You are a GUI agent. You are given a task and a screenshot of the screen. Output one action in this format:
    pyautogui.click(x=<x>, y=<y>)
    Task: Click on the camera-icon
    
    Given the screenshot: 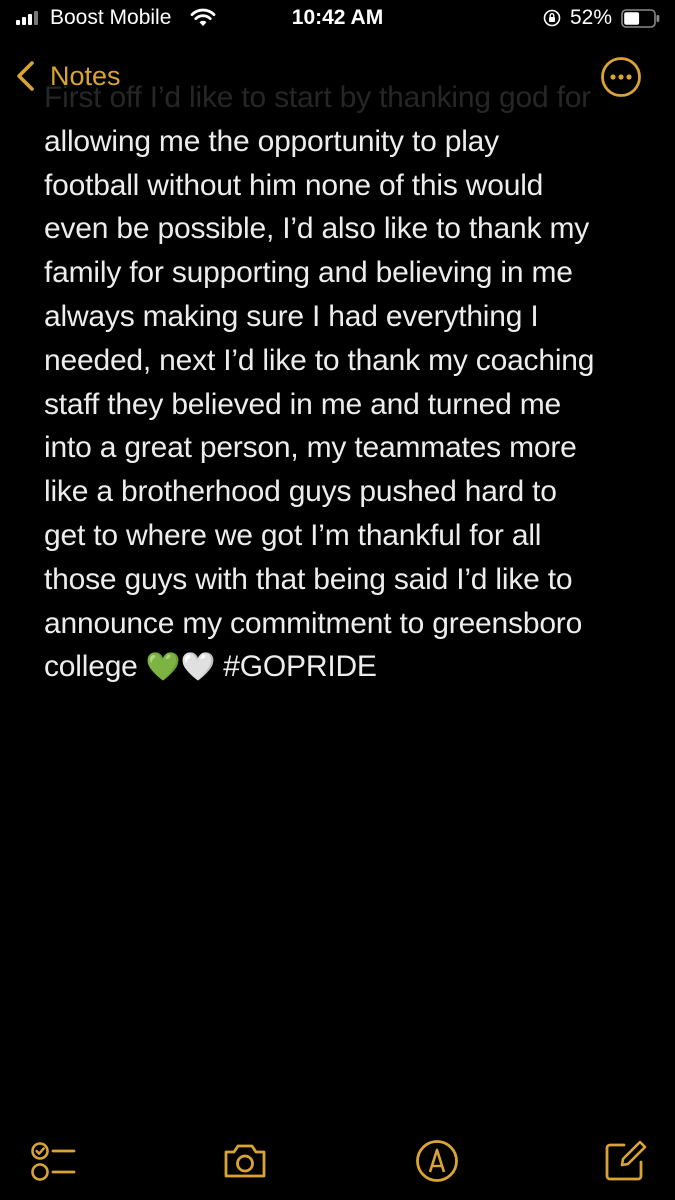 What is the action you would take?
    pyautogui.click(x=245, y=1161)
    